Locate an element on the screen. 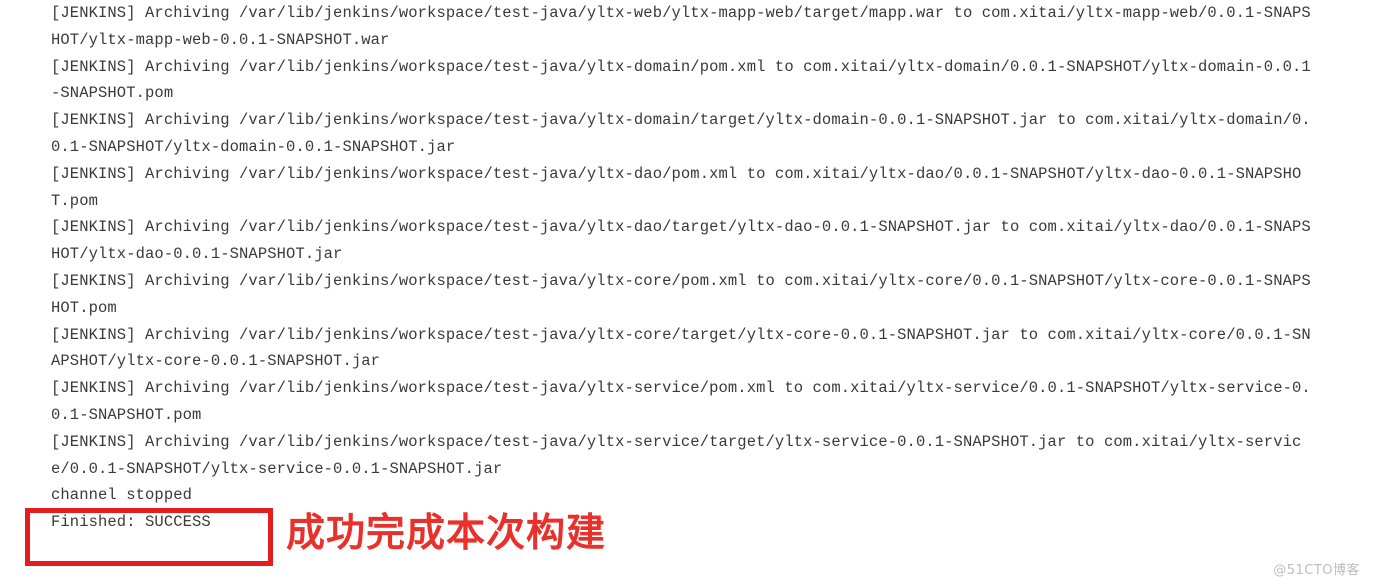 The height and width of the screenshot is (586, 1380). annotation-note-text: 成功完成本次构建 is located at coordinates (446, 533).